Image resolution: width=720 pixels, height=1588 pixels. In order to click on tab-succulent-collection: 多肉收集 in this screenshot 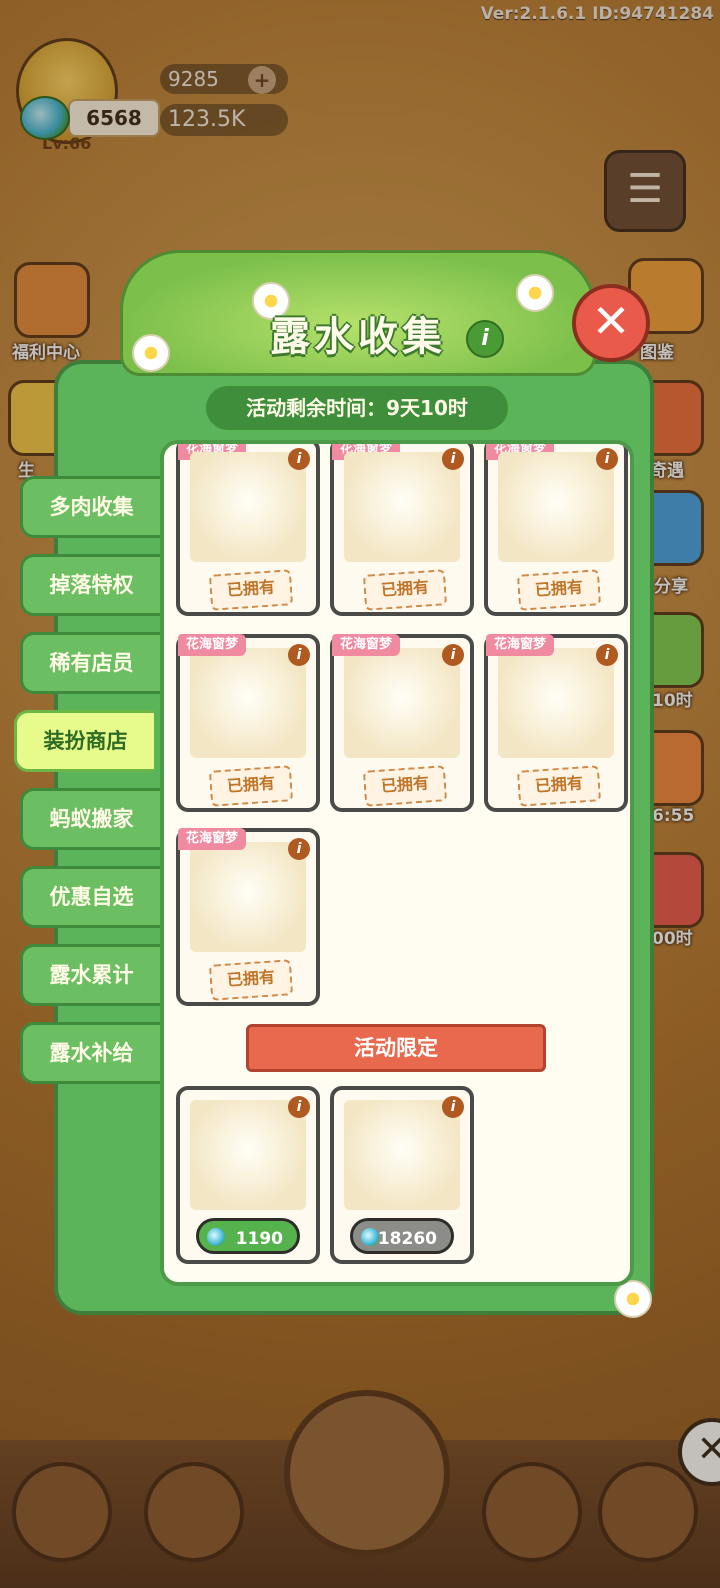, I will do `click(90, 507)`.